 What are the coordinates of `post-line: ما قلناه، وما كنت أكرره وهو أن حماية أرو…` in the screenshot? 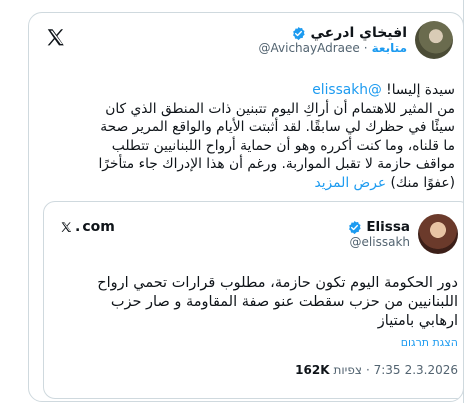 It's located at (283, 145).